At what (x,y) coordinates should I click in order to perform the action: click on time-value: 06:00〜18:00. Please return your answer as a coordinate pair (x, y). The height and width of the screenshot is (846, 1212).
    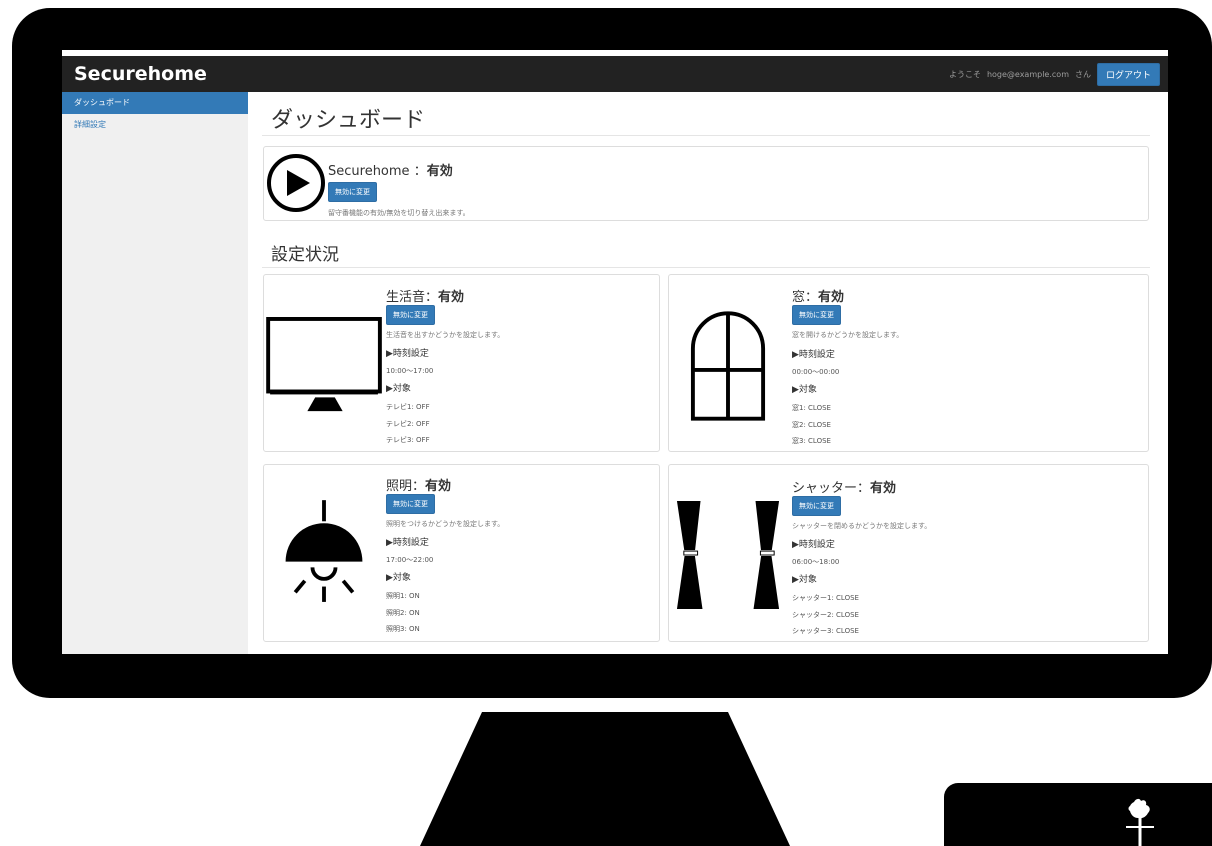
    Looking at the image, I should click on (816, 562).